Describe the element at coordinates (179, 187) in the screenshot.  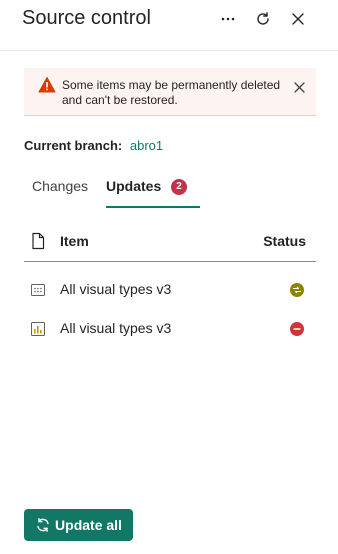
I see `updates-count-badge: 2` at that location.